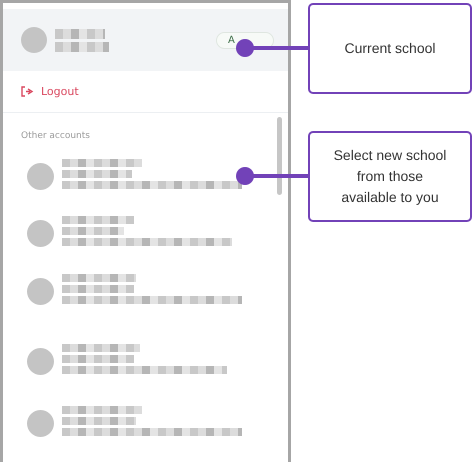 The image size is (474, 465). I want to click on logout-icon, so click(28, 92).